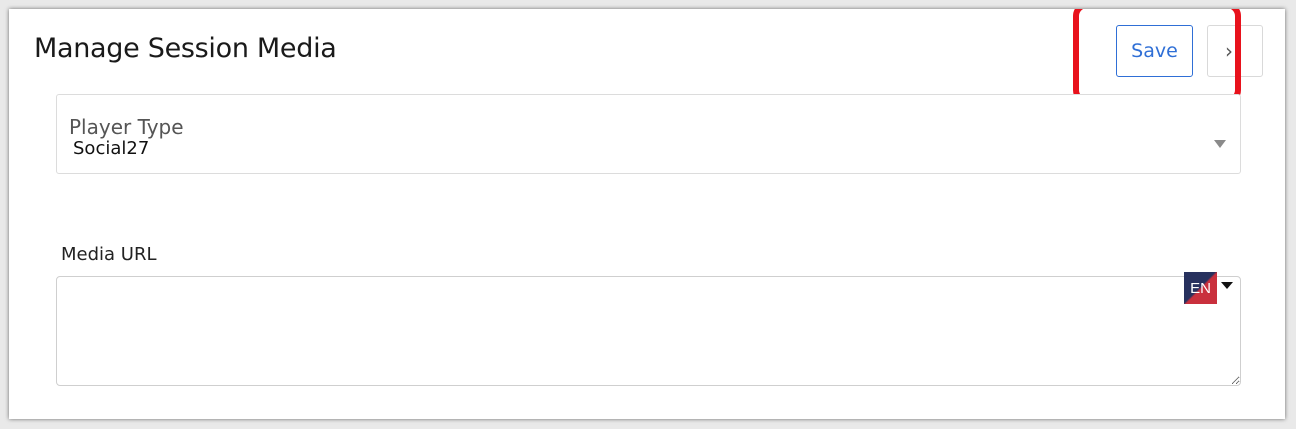  Describe the element at coordinates (1235, 51) in the screenshot. I see `next-button: ›` at that location.